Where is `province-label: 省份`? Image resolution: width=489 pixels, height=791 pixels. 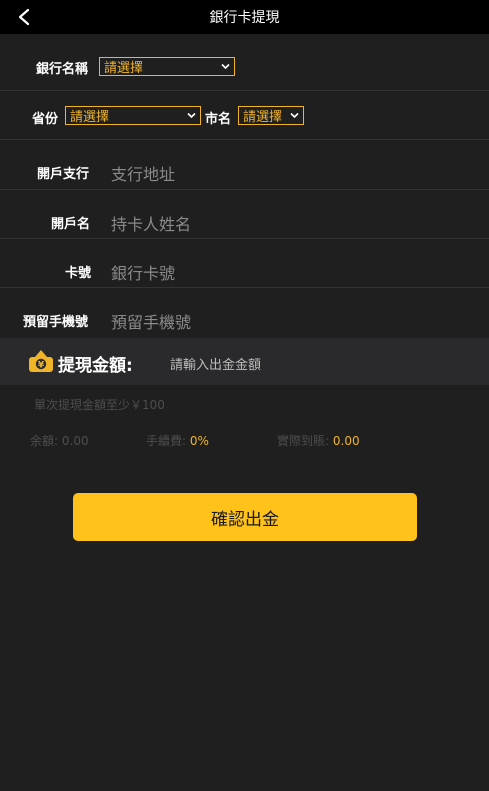 province-label: 省份 is located at coordinates (45, 119).